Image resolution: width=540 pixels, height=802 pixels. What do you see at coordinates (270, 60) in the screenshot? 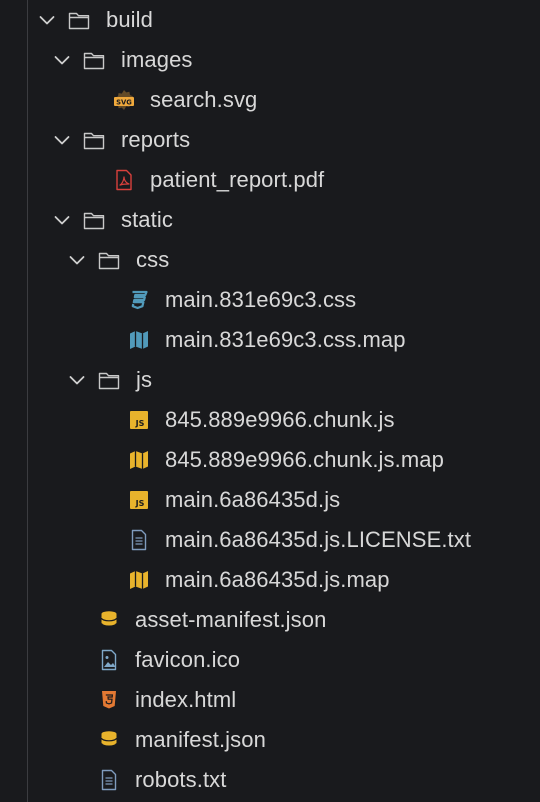
I see `tree-folder-row: images` at bounding box center [270, 60].